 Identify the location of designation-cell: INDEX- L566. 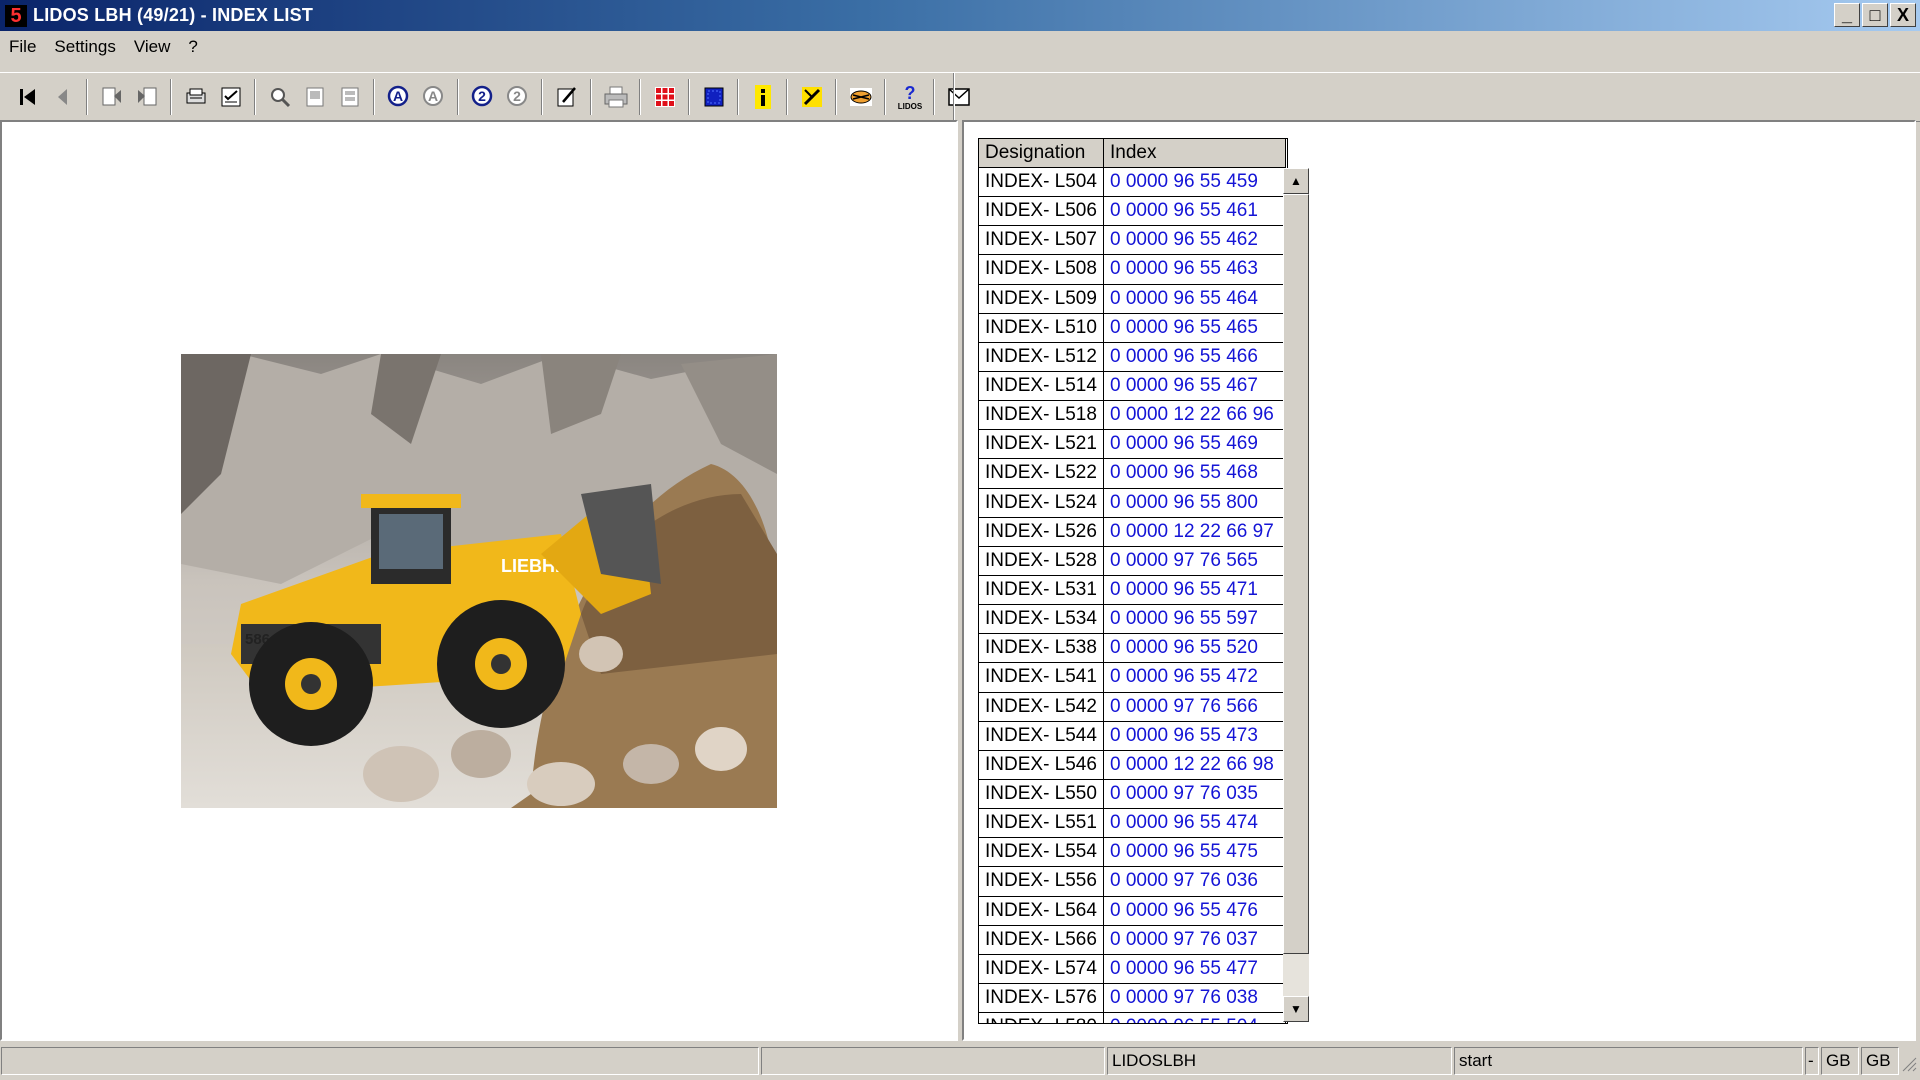
(1041, 940).